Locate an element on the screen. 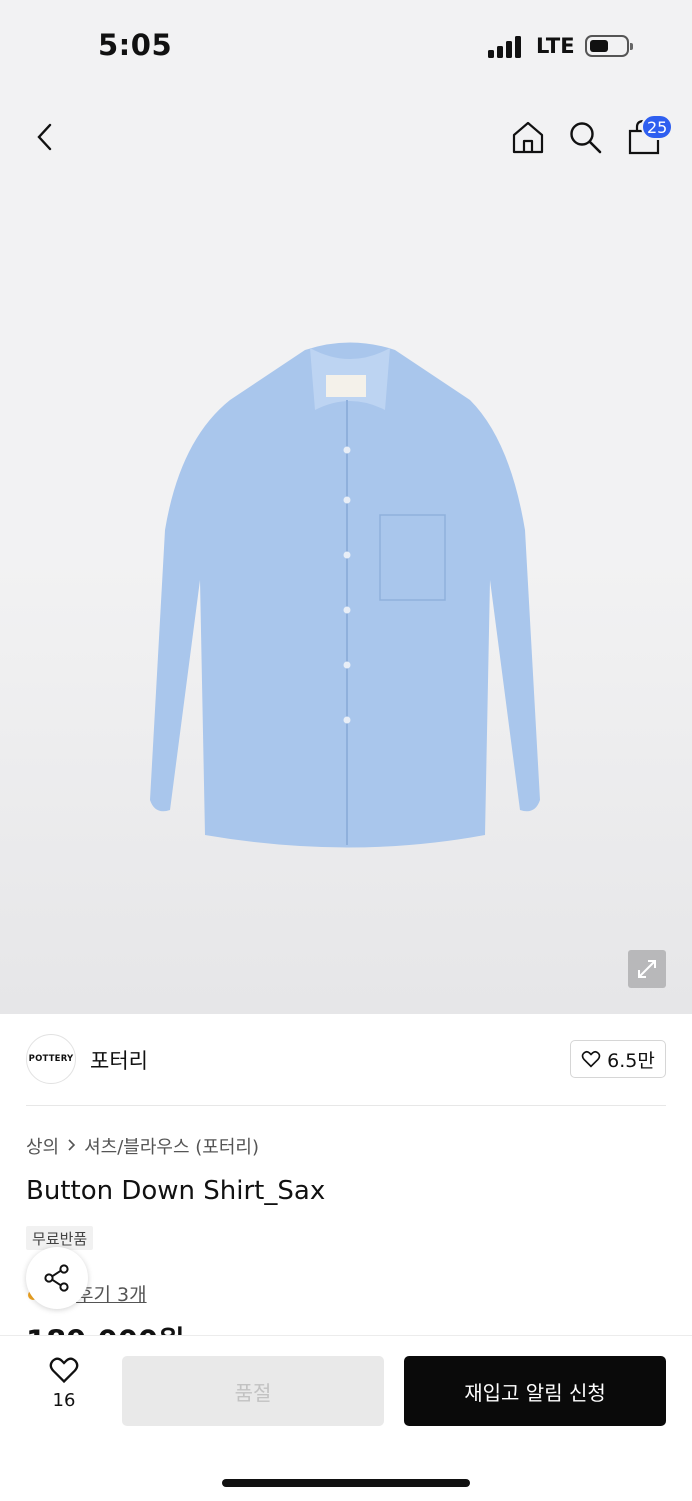  chevron-left-icon is located at coordinates (44, 137).